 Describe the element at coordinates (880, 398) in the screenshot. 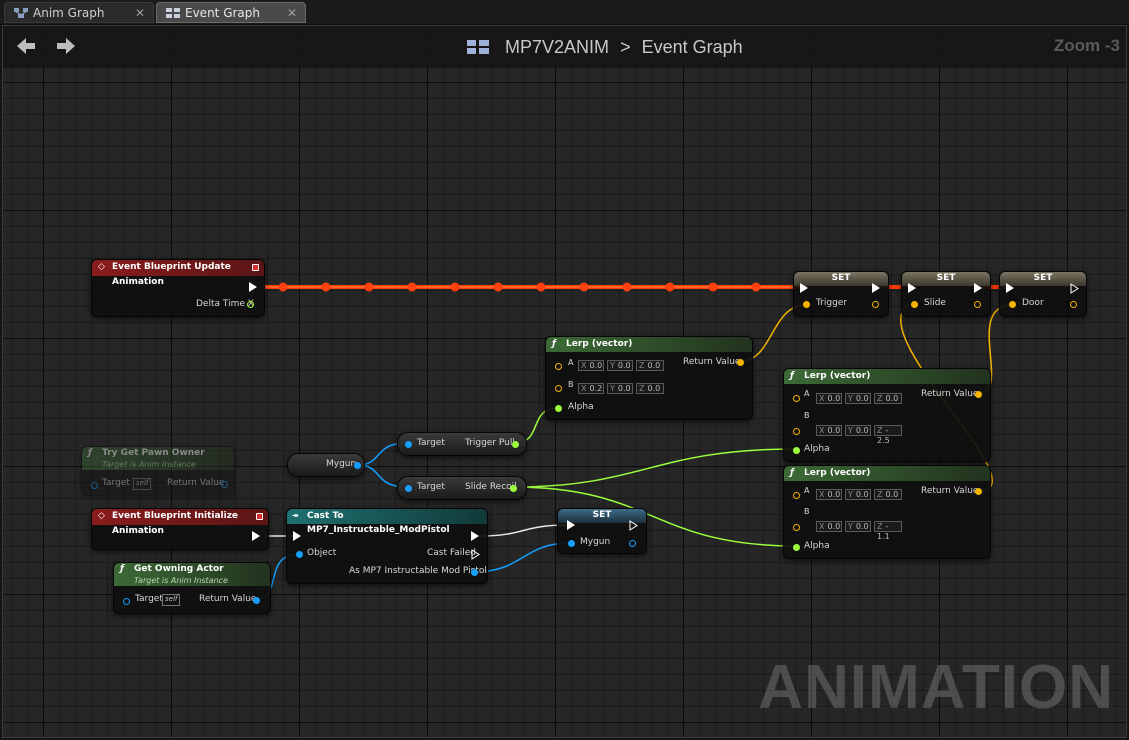

I see `z-axis-label: Z` at that location.